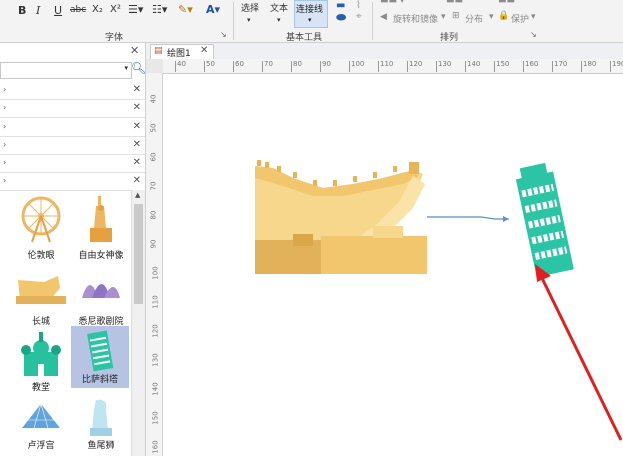  I want to click on distribute-button: 分布, so click(474, 18).